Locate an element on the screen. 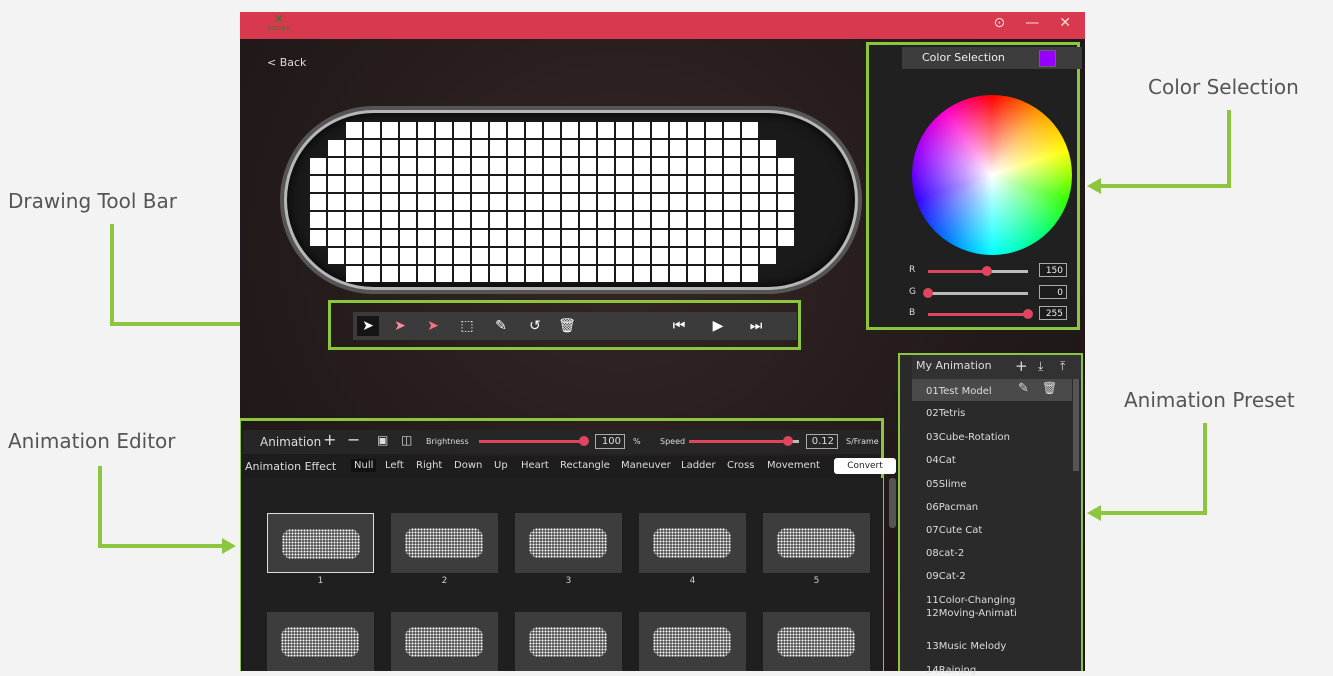  effect-movement: Movement is located at coordinates (793, 465).